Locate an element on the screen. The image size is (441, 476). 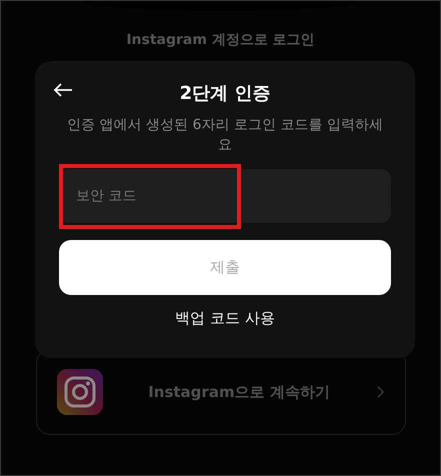
chevron-right-icon is located at coordinates (380, 392).